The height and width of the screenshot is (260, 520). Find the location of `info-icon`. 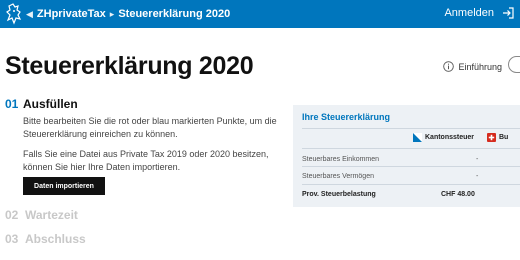

info-icon is located at coordinates (449, 66).